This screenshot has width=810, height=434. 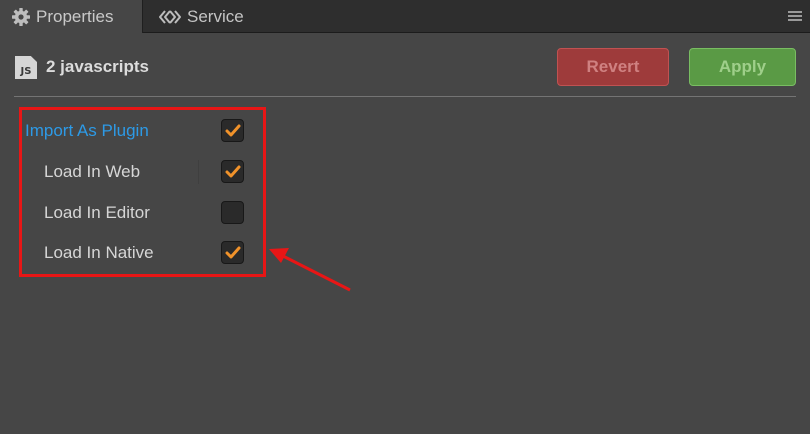 I want to click on service-chevrons-icon, so click(x=170, y=17).